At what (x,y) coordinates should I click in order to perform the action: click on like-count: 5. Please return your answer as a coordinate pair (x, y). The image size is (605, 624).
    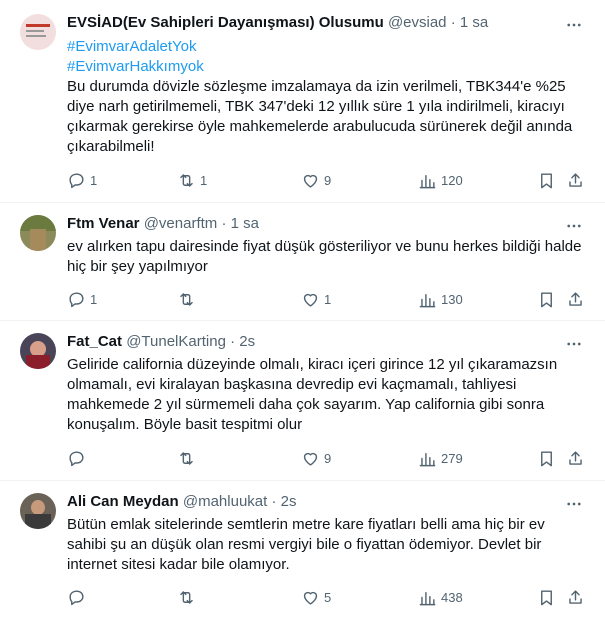
    Looking at the image, I should click on (328, 597).